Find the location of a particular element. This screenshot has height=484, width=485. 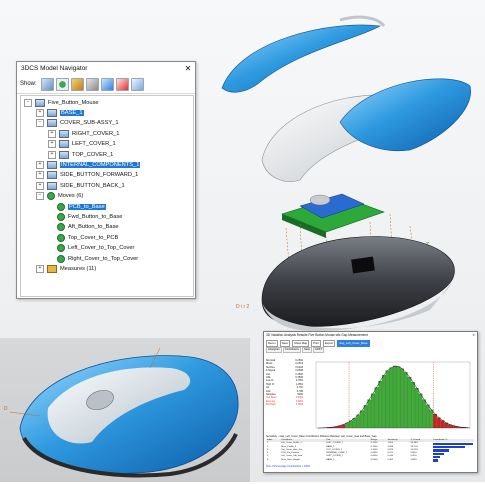

show-map-button: Show Map is located at coordinates (300, 343).